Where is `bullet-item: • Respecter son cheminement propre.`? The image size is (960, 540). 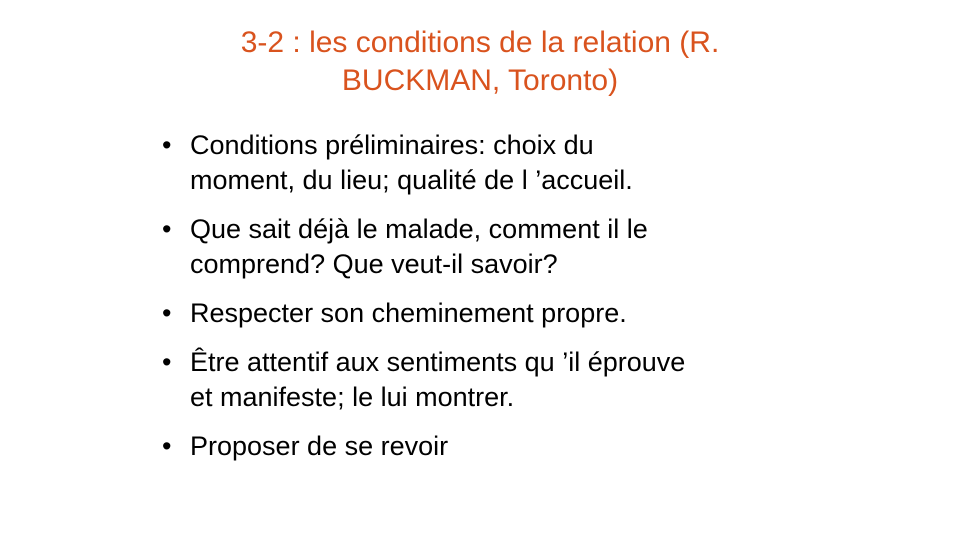
bullet-item: • Respecter son cheminement propre. is located at coordinates (482, 313).